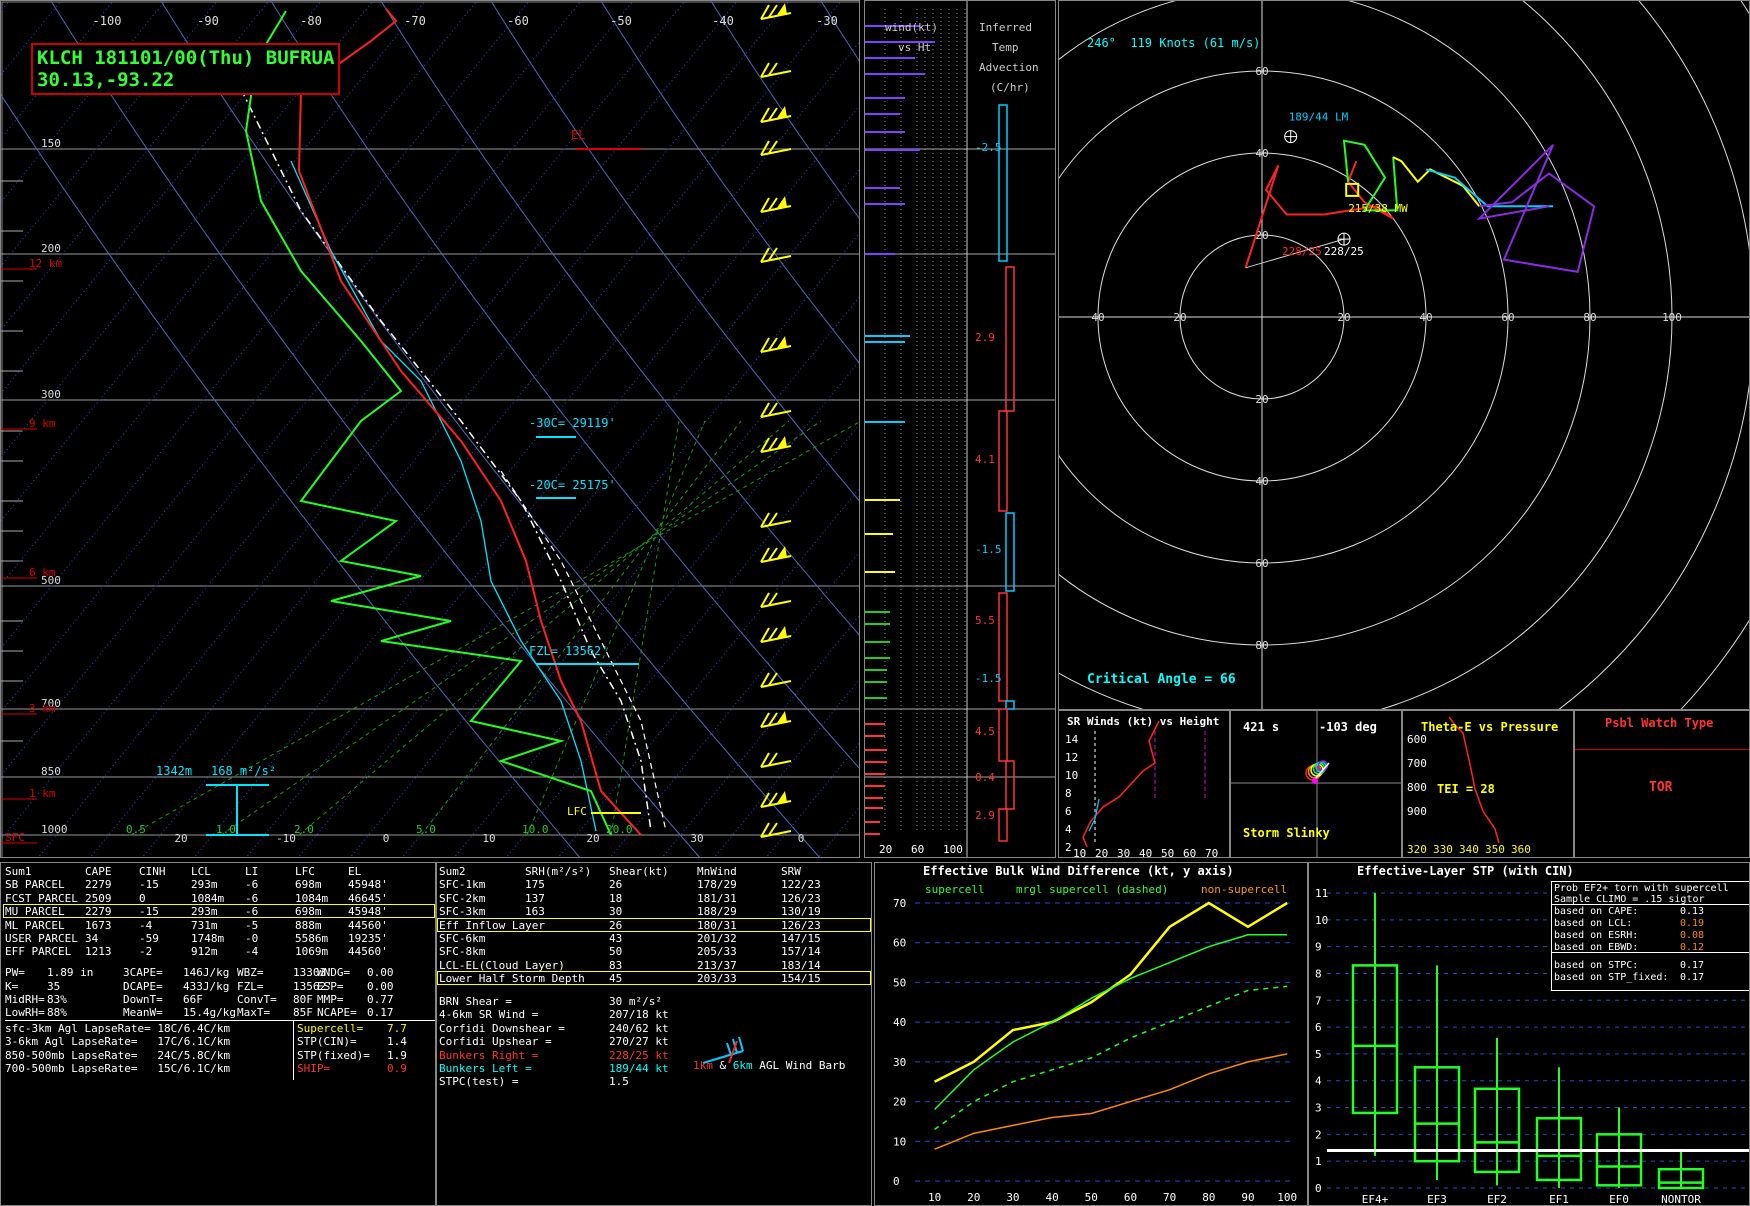  Describe the element at coordinates (616, 965) in the screenshot. I see `sum2-row: 83` at that location.